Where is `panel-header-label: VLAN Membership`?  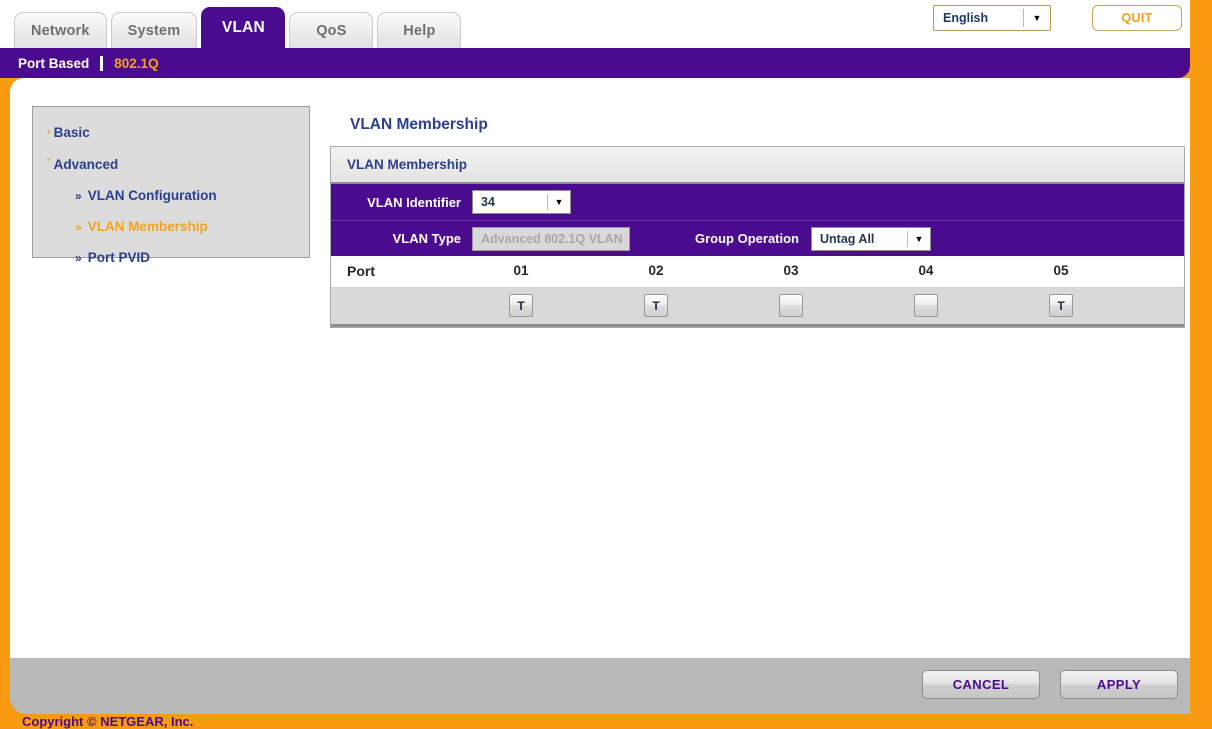
panel-header-label: VLAN Membership is located at coordinates (407, 164).